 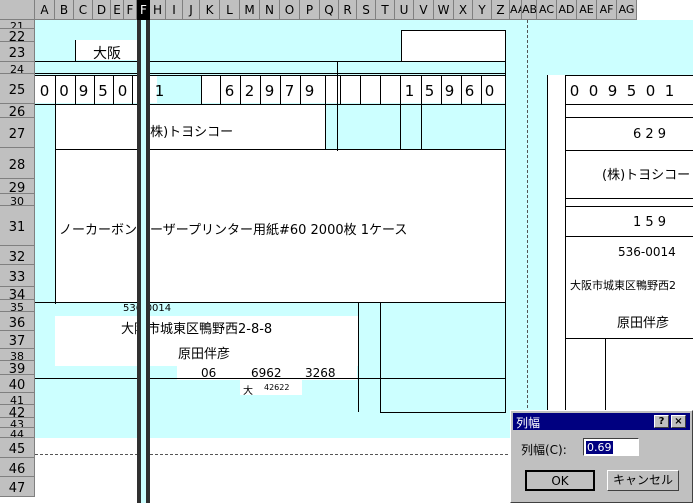 I want to click on row-header-37: 37, so click(x=17, y=340).